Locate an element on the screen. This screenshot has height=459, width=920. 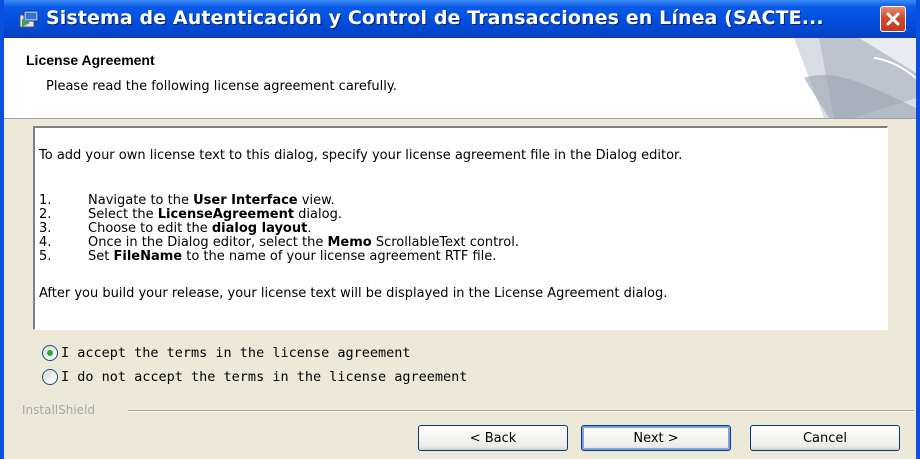
back-button: < Back is located at coordinates (493, 438).